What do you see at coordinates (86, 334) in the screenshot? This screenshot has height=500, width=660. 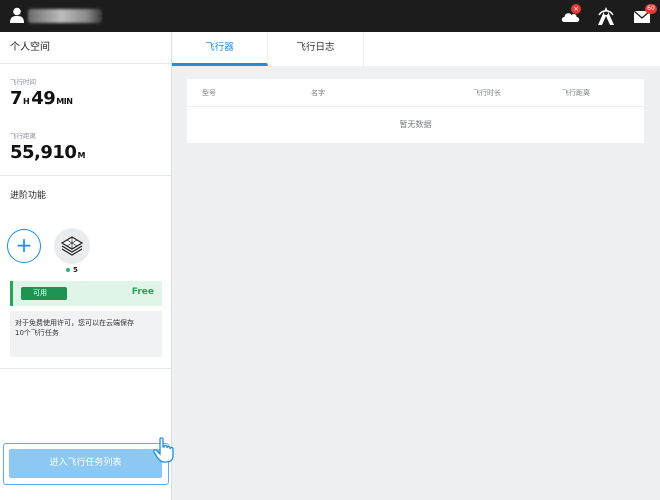 I see `license-note: 对于免费使用许可，您可以在云端保存 10个飞行任务` at bounding box center [86, 334].